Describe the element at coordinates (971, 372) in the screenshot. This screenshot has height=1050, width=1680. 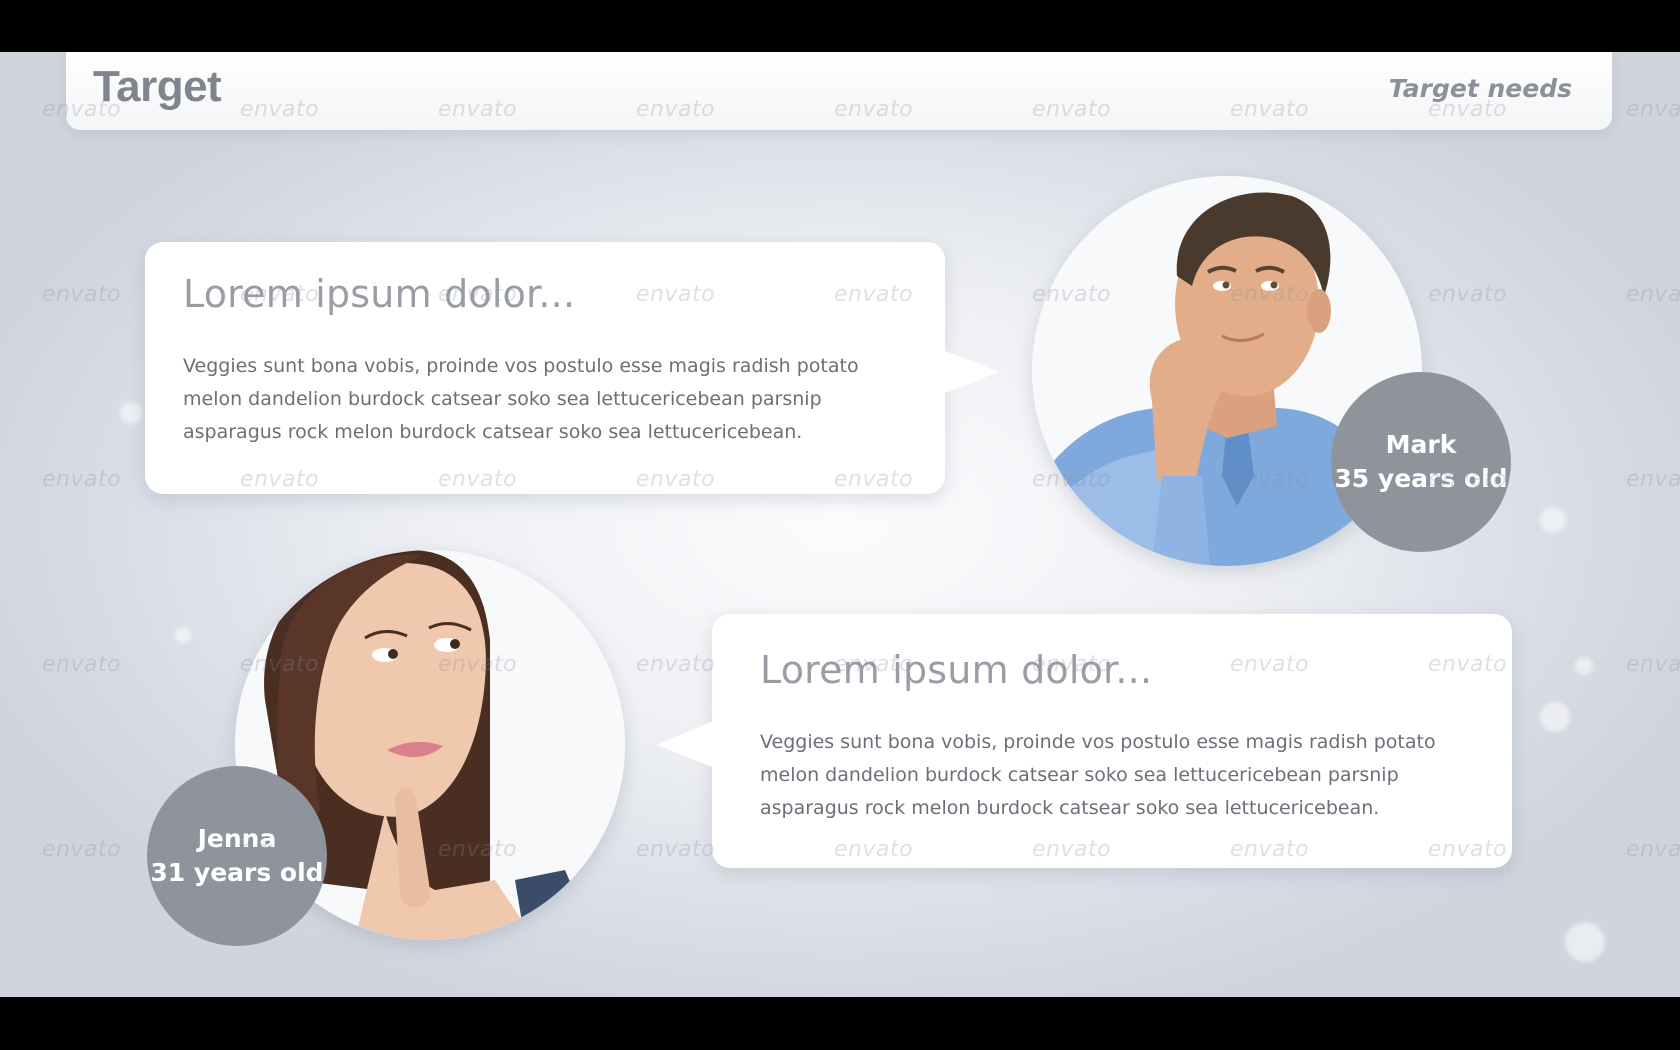
I see `bubble-tail-right` at that location.